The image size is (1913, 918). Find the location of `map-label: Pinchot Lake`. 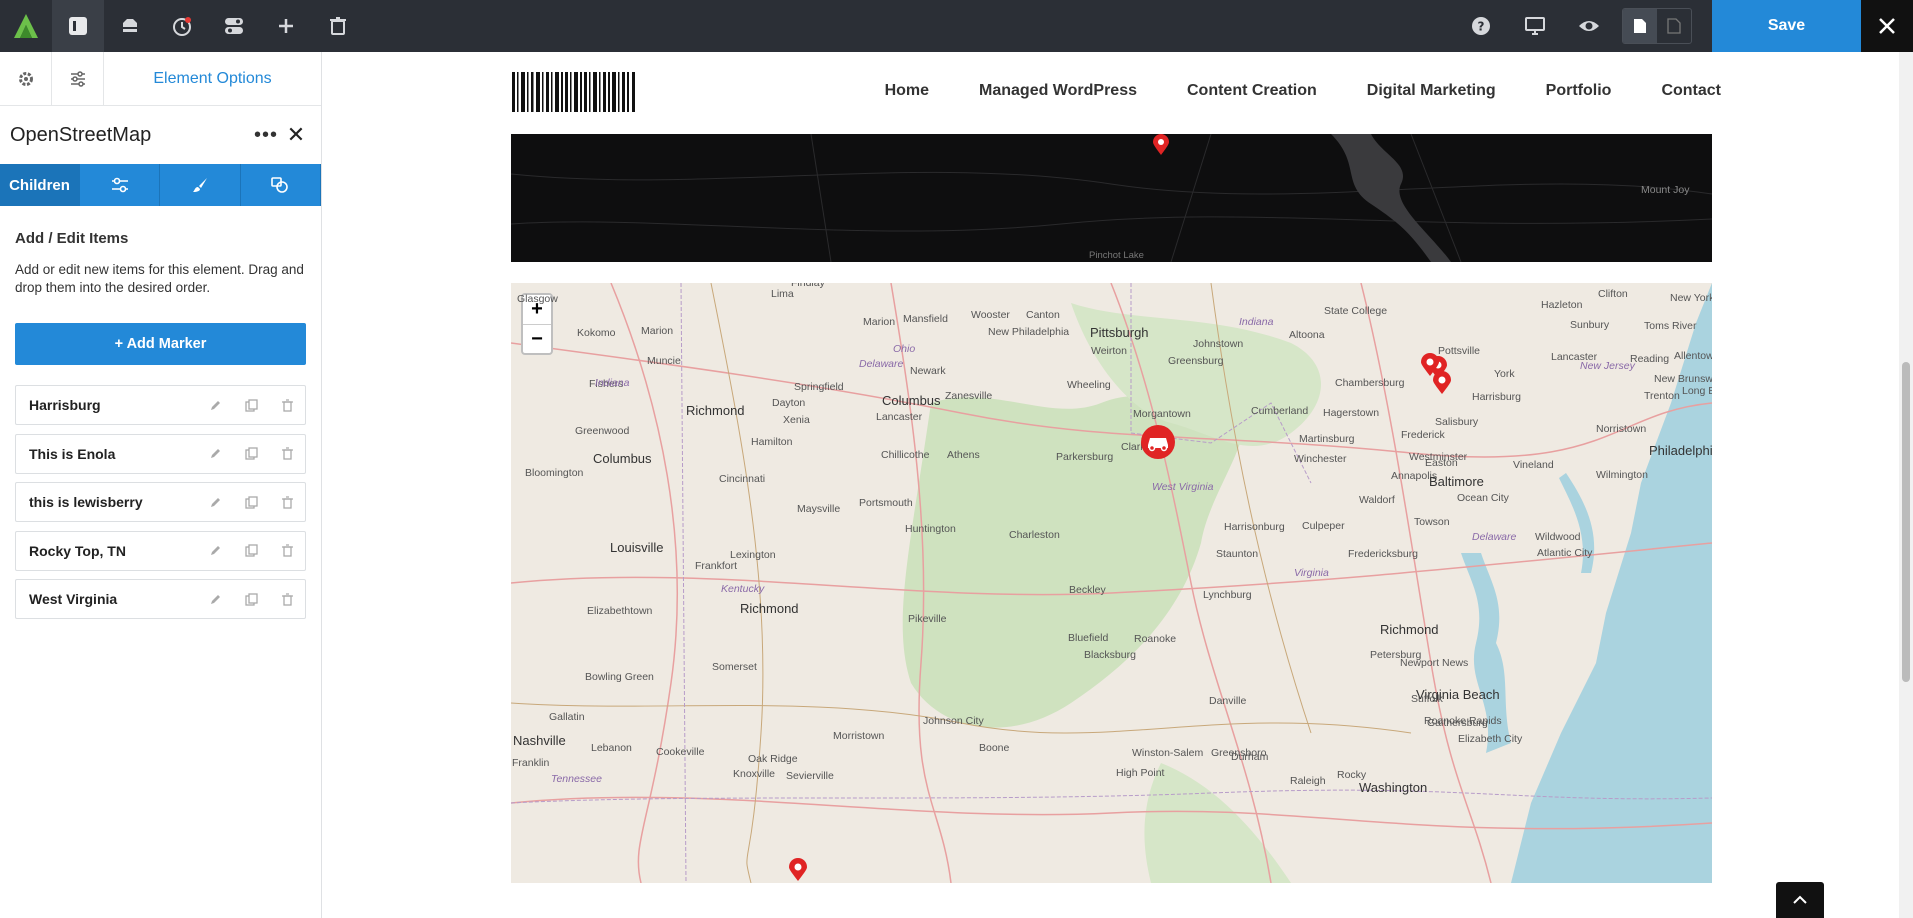

map-label: Pinchot Lake is located at coordinates (1116, 255).